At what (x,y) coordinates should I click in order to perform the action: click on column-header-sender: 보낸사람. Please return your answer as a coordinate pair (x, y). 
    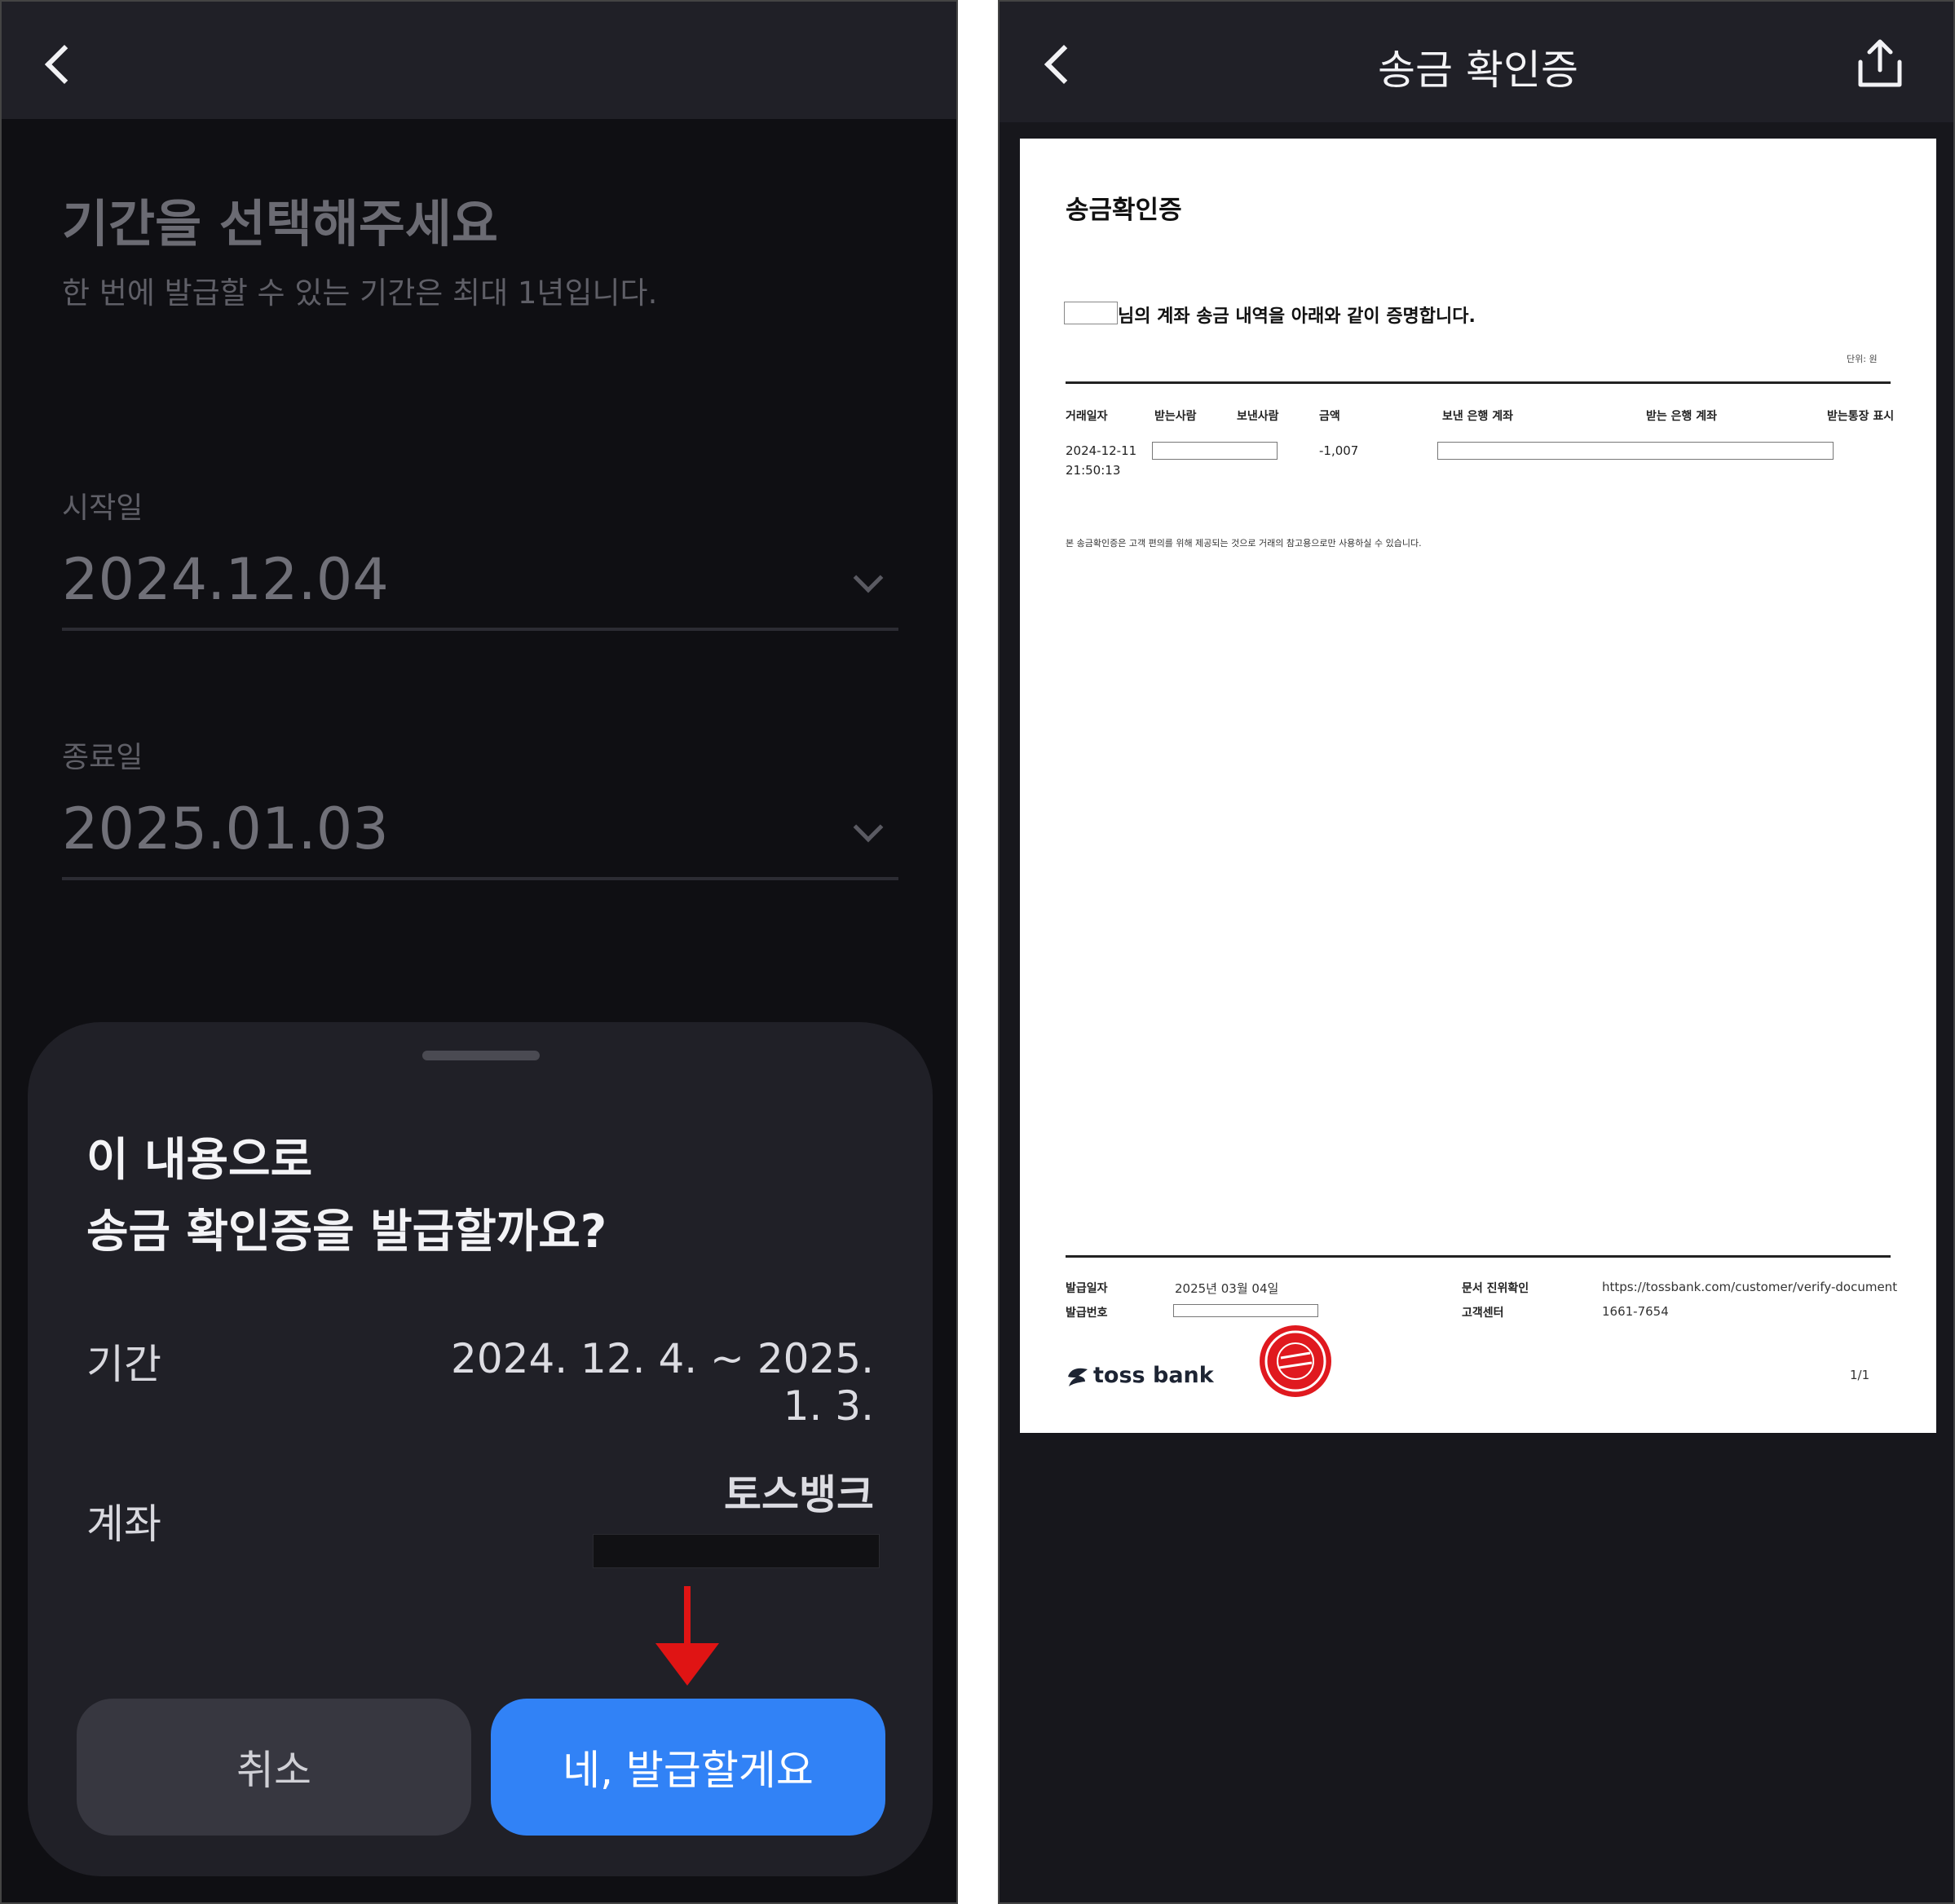
    Looking at the image, I should click on (1258, 417).